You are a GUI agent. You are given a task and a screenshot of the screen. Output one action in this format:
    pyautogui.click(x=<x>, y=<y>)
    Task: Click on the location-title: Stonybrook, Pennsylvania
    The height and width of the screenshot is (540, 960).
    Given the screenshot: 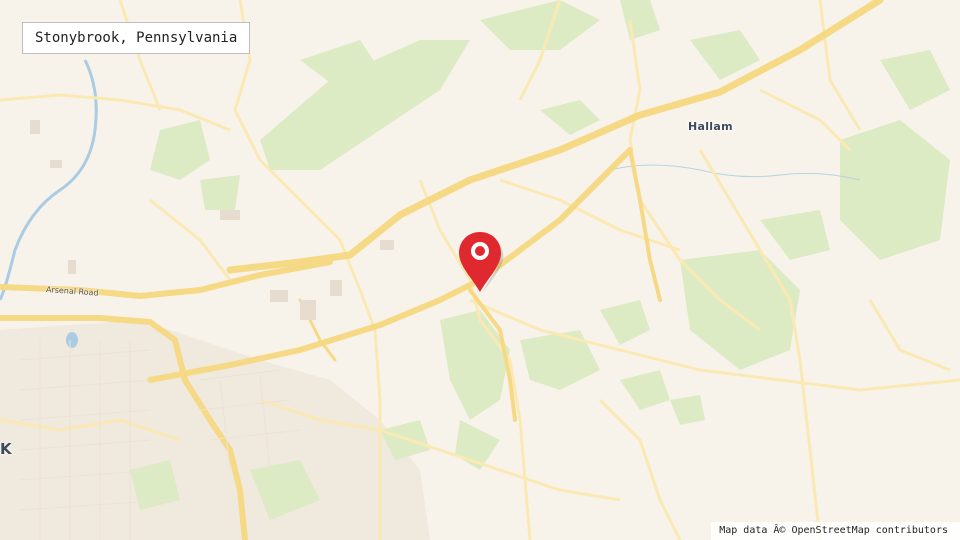 What is the action you would take?
    pyautogui.click(x=136, y=38)
    